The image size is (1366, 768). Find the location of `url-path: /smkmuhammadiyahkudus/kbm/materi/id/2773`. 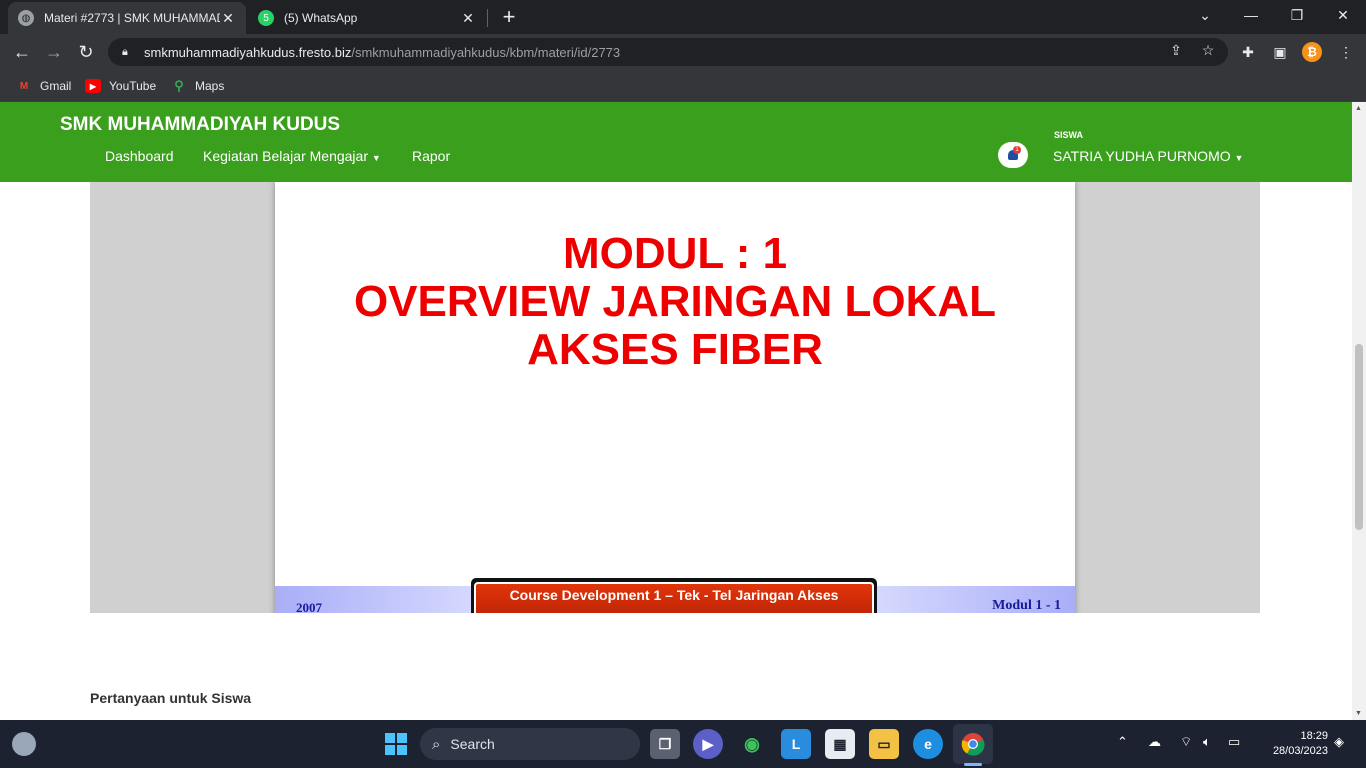

url-path: /smkmuhammadiyahkudus/kbm/materi/id/2773 is located at coordinates (486, 52).